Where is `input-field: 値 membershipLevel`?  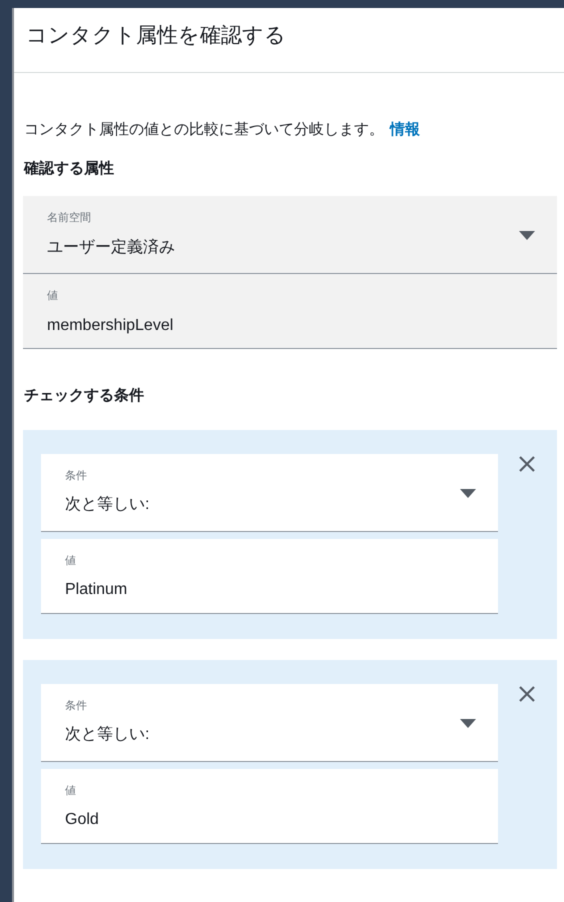
input-field: 値 membershipLevel is located at coordinates (290, 311).